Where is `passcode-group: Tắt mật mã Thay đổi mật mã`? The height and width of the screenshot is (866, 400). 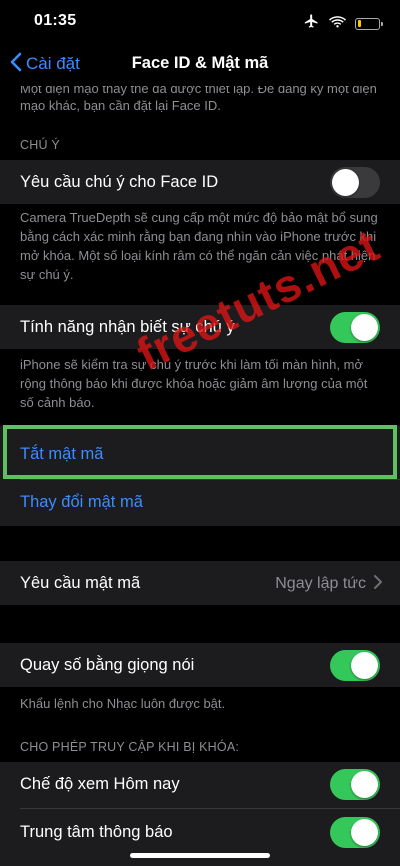 passcode-group: Tắt mật mã Thay đổi mật mã is located at coordinates (200, 476).